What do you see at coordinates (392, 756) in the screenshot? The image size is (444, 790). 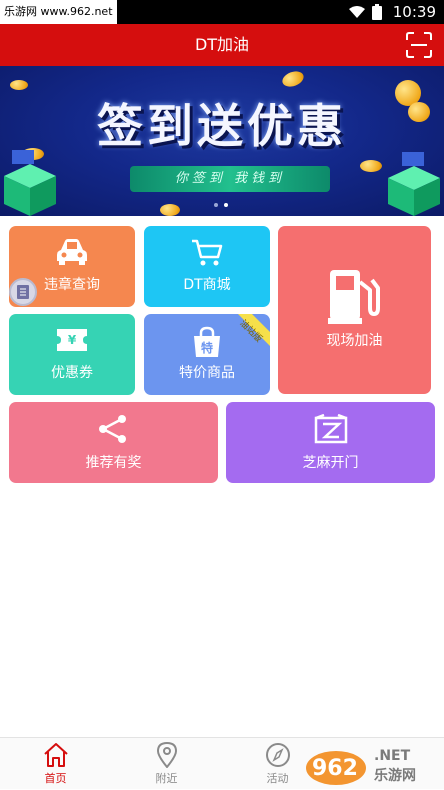 I see `svg-text: .NET` at bounding box center [392, 756].